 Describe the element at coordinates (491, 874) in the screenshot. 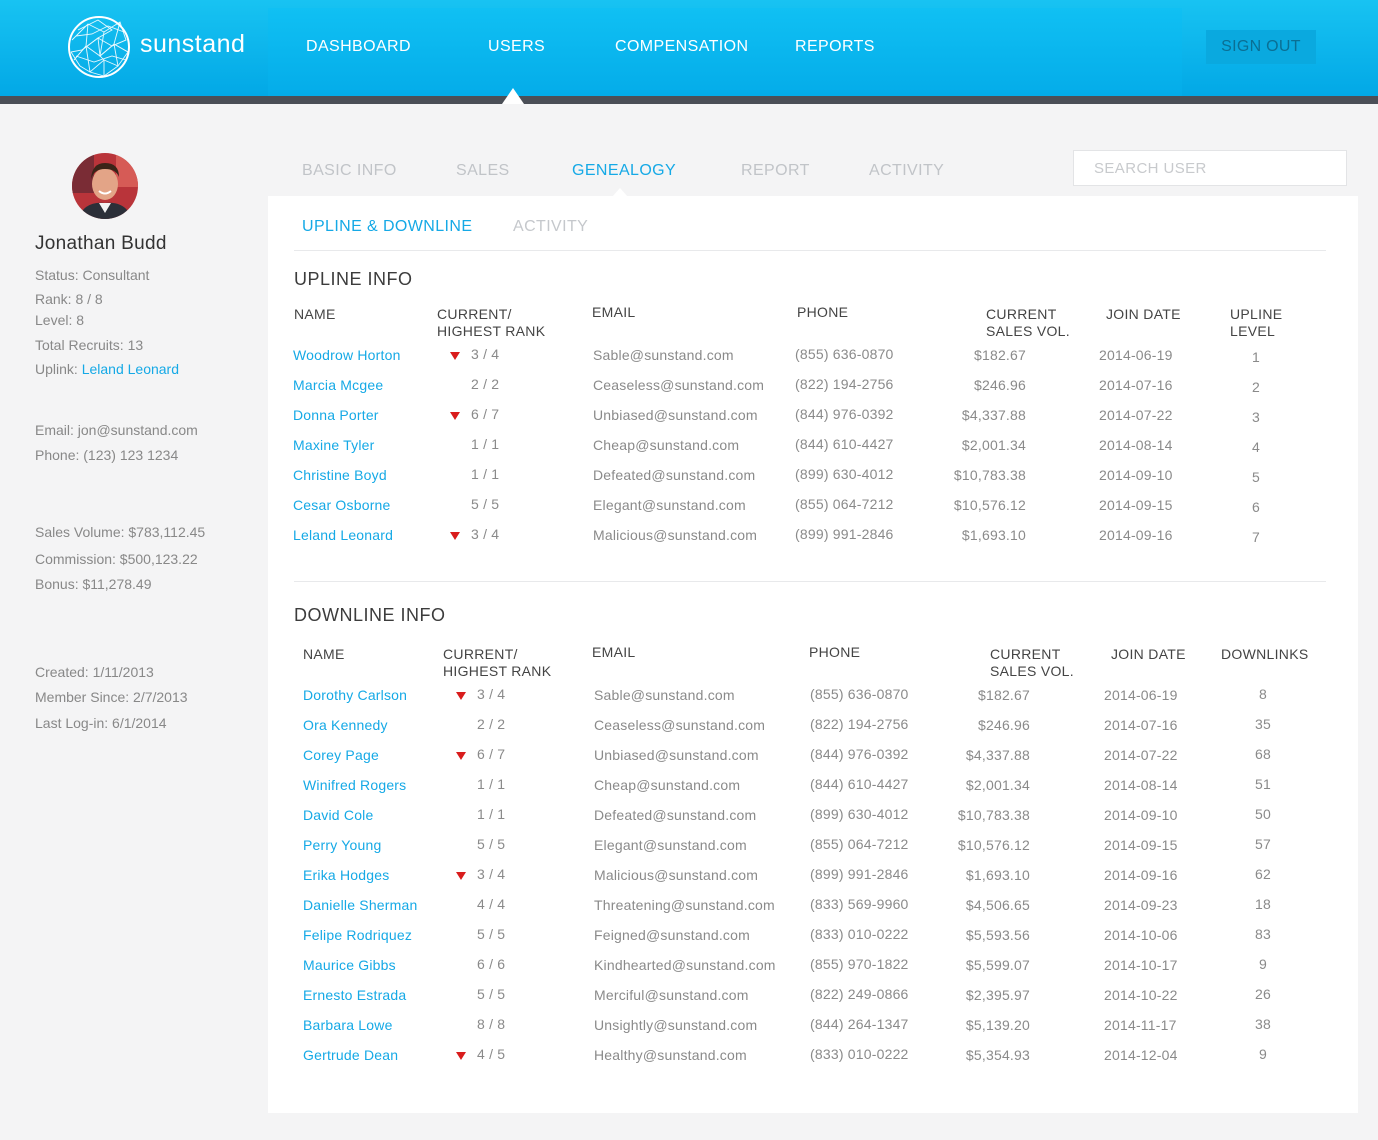

I see `downline-row-rank: 3 / 4` at that location.